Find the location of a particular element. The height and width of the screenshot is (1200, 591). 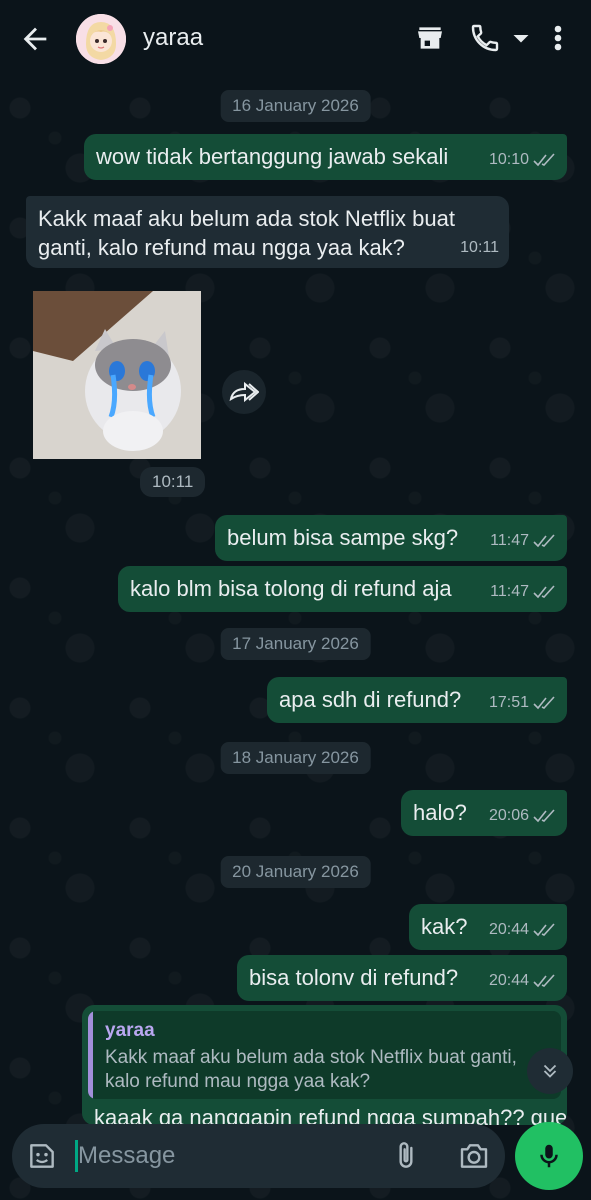

date-separator: 18 January 2026 is located at coordinates (295, 758).